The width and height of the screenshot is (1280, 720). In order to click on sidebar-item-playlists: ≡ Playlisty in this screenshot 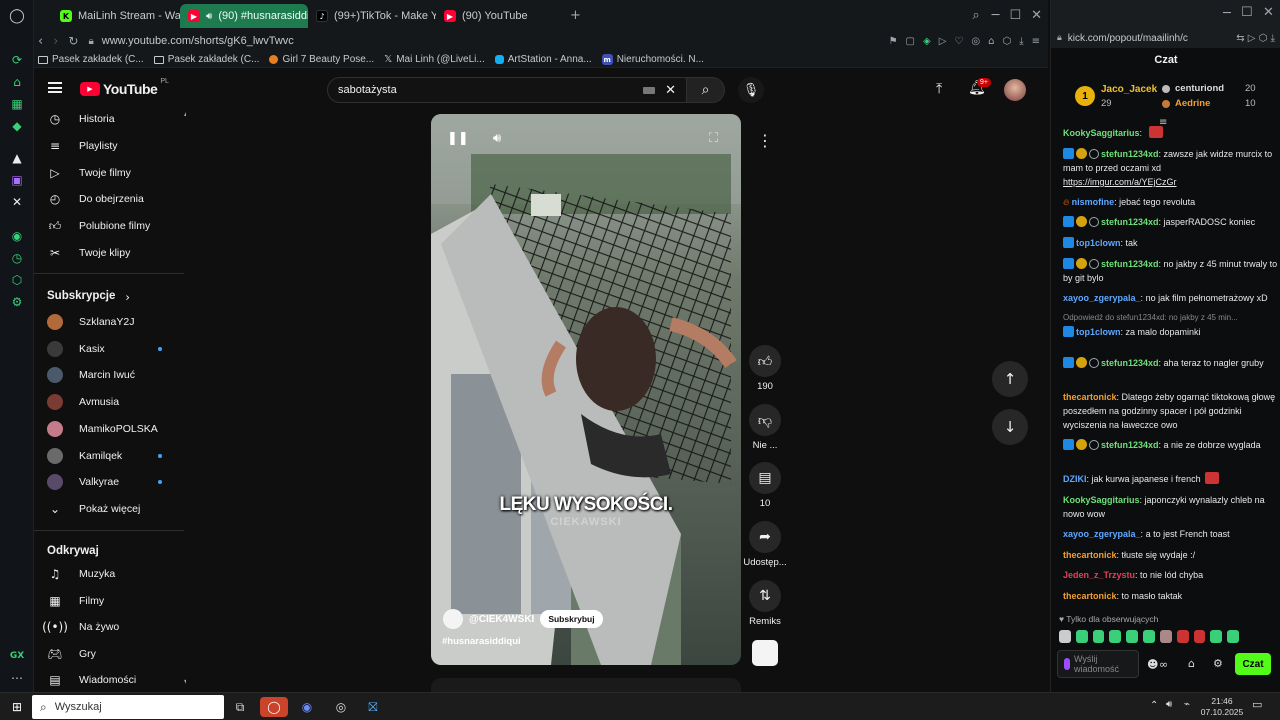, I will do `click(109, 146)`.